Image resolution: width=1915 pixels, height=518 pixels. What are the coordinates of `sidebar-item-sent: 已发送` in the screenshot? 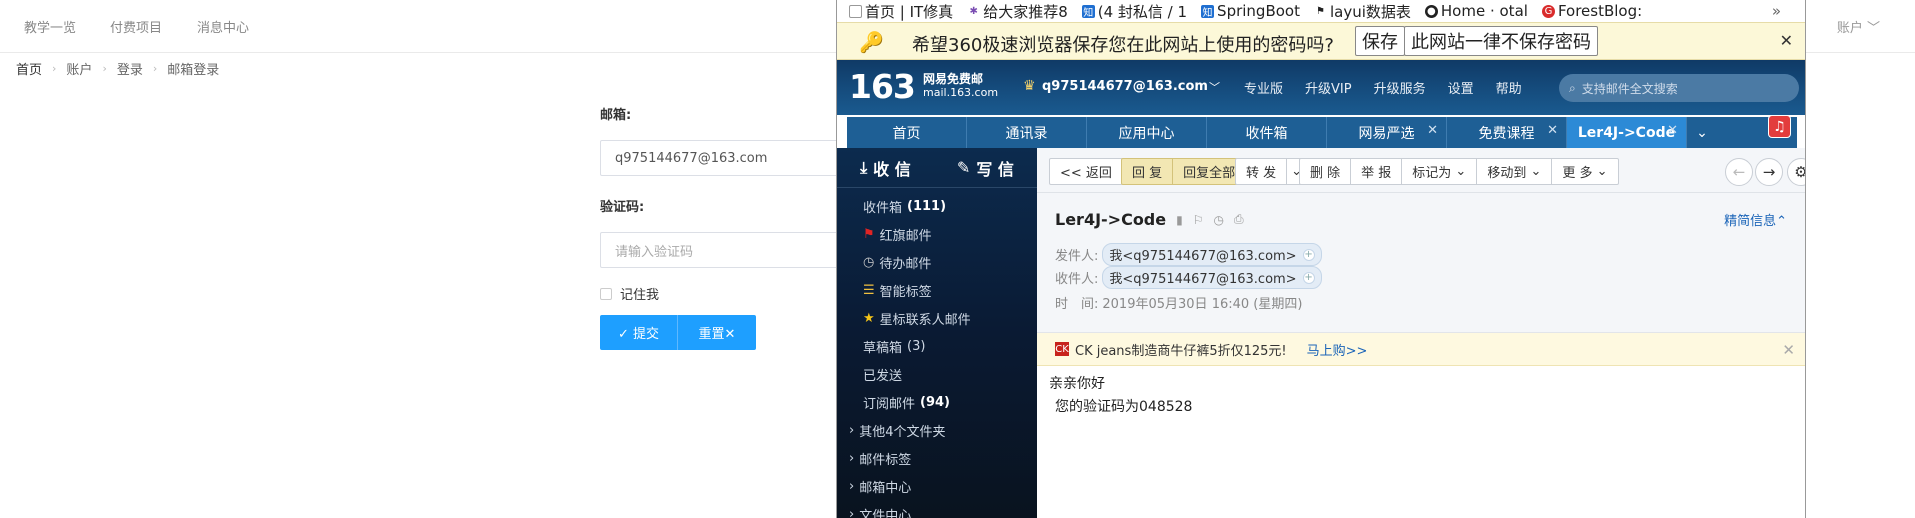 It's located at (937, 374).